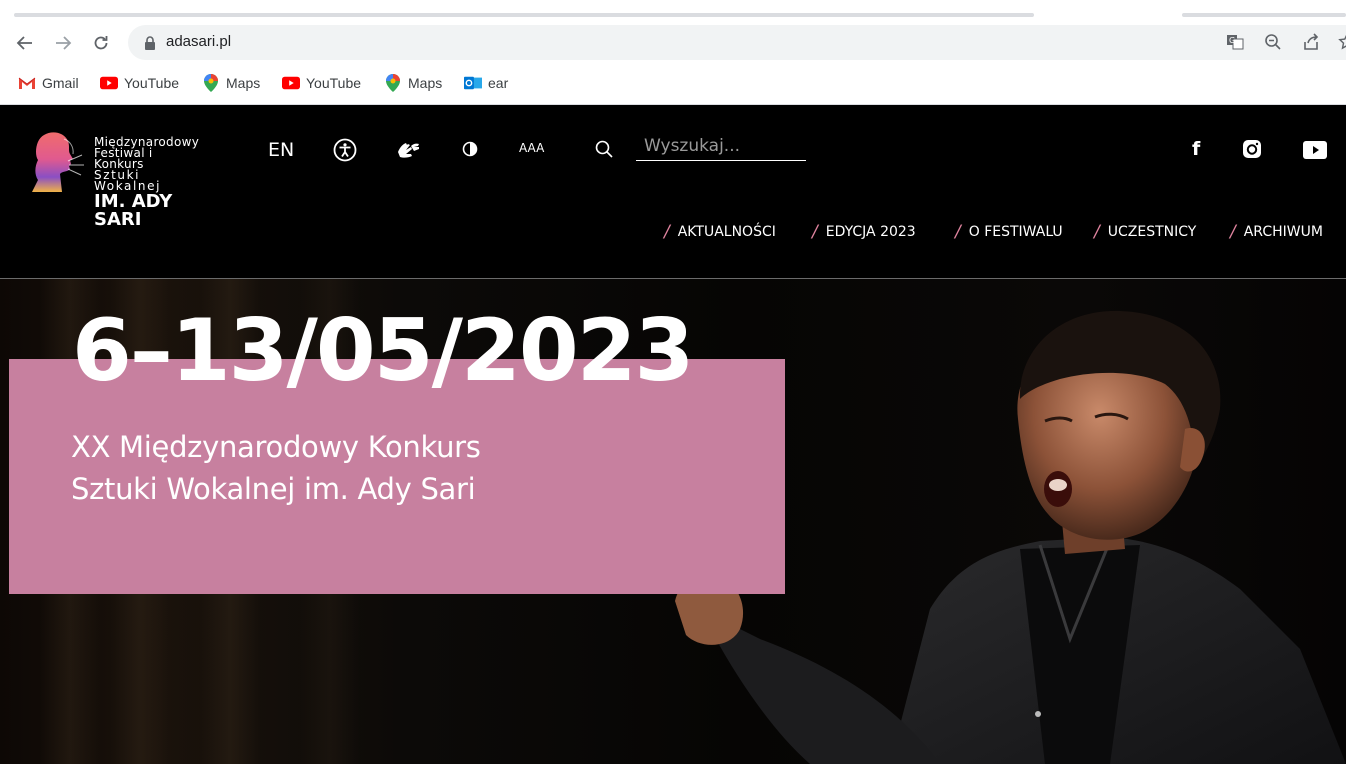  I want to click on logo-line: Festiwal i Konkurs, so click(123, 158).